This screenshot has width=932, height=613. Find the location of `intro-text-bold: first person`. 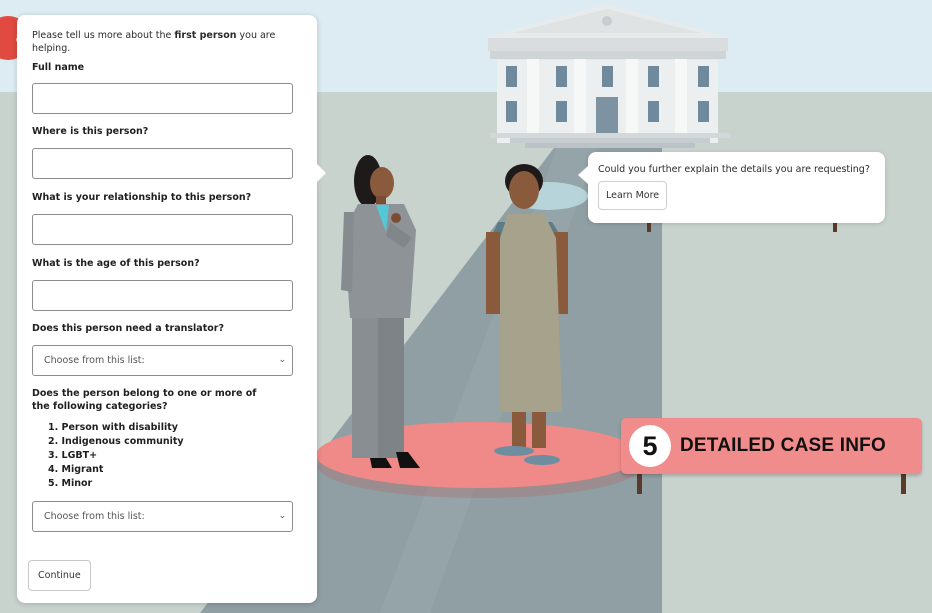

intro-text-bold: first person is located at coordinates (205, 35).